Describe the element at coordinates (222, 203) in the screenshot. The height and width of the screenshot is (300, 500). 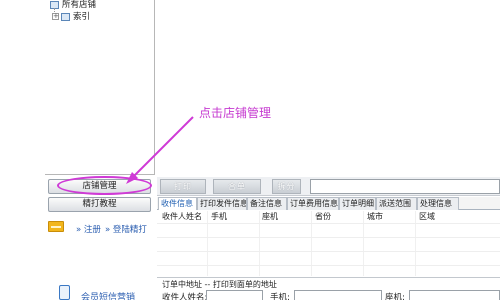
I see `tab-print-sender: 打印发件信息` at that location.